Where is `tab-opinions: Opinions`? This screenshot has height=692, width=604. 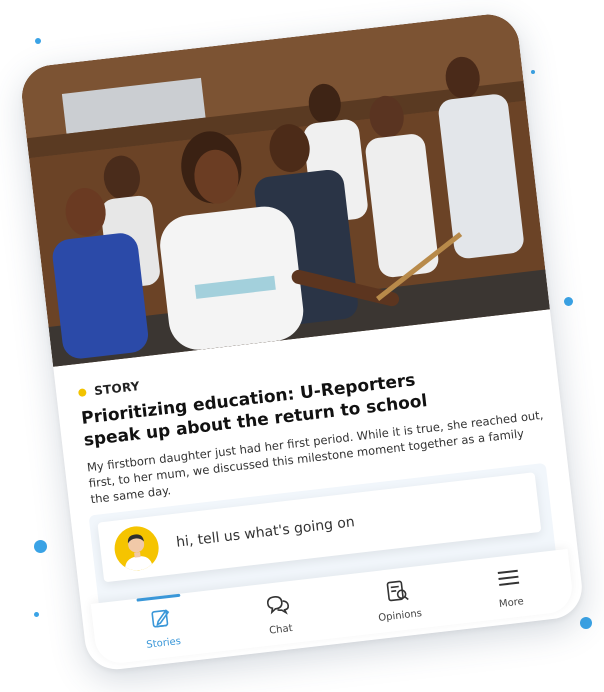 tab-opinions: Opinions is located at coordinates (398, 599).